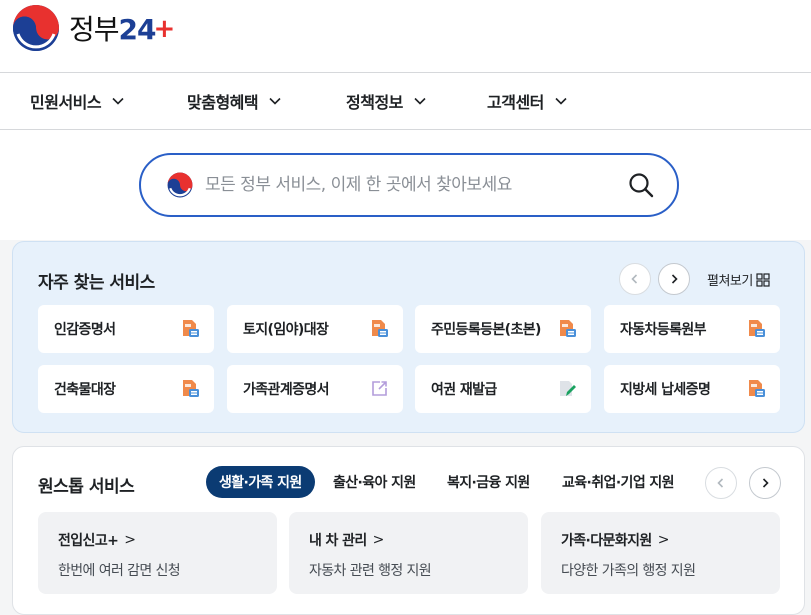 This screenshot has width=811, height=615. Describe the element at coordinates (122, 29) in the screenshot. I see `logo-wordmark: 정부24+` at that location.